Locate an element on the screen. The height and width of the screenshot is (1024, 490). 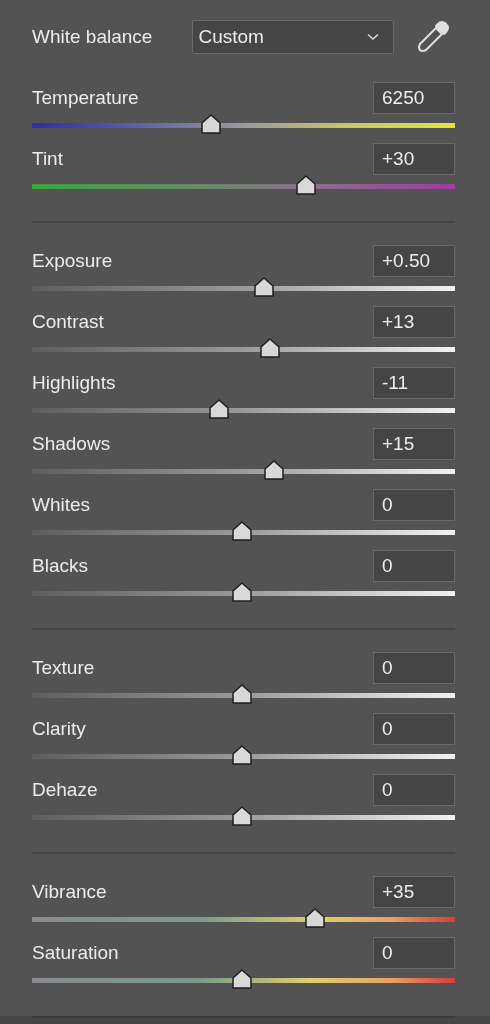
slider-label: Texture is located at coordinates (63, 668).